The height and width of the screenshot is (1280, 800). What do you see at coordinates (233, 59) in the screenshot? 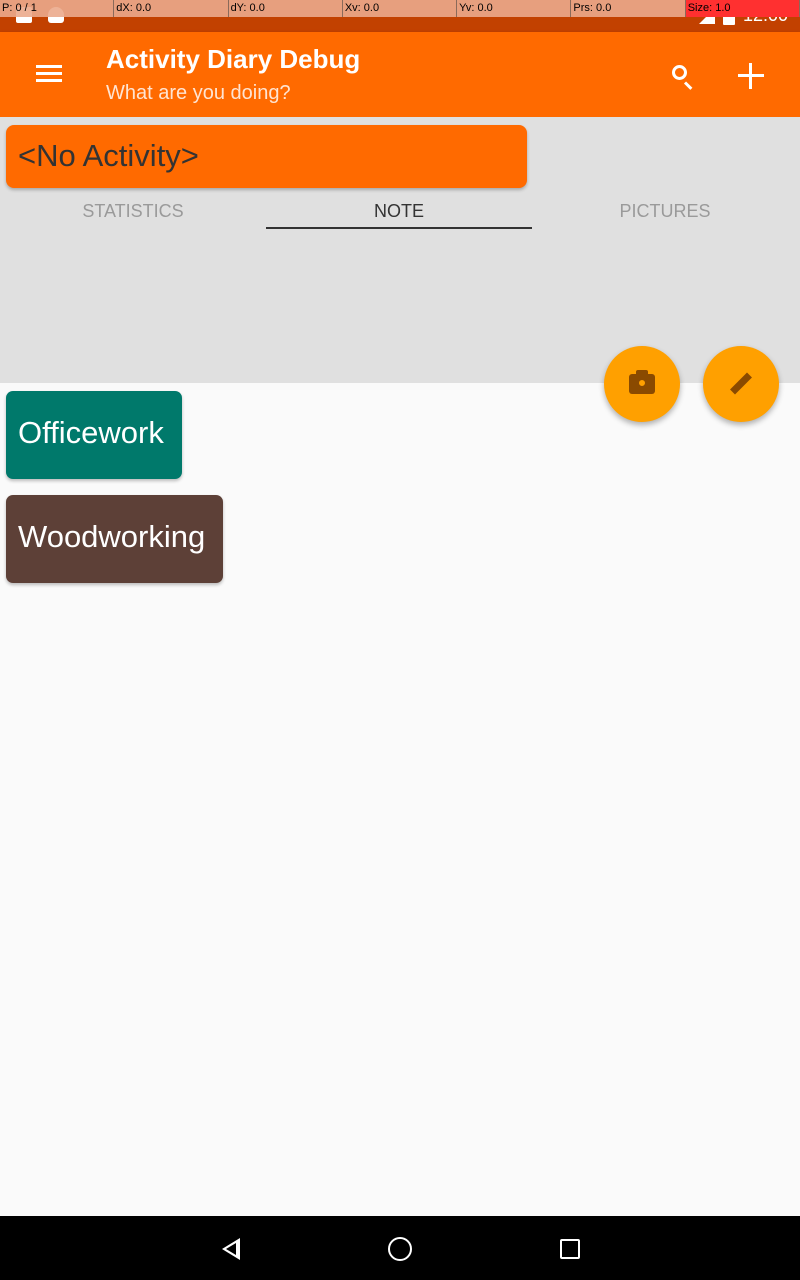
I see `app-title: Activity Diary Debug` at bounding box center [233, 59].